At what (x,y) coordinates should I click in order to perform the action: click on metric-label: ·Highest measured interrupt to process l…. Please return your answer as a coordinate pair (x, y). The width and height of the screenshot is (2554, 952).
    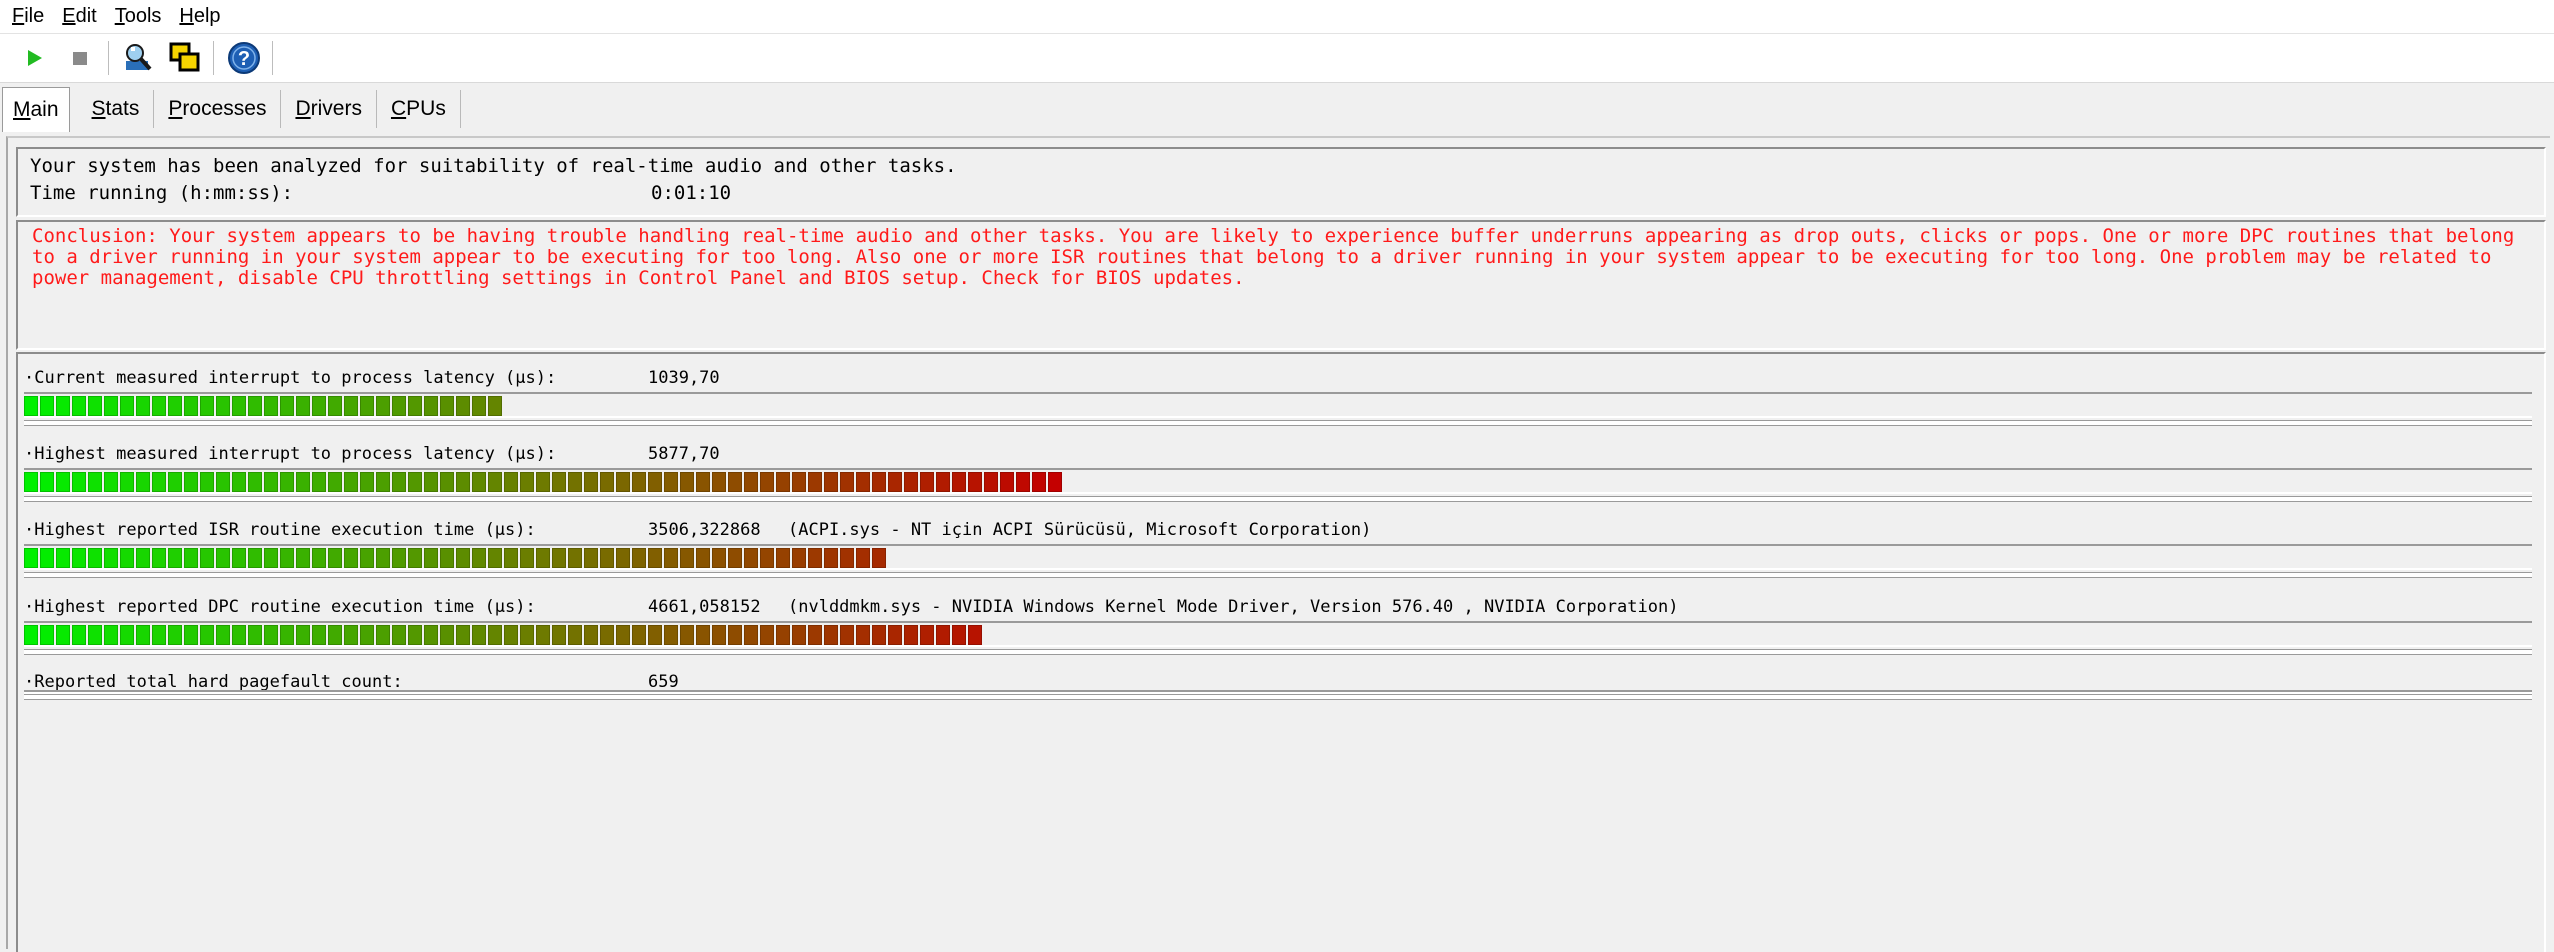
    Looking at the image, I should click on (290, 454).